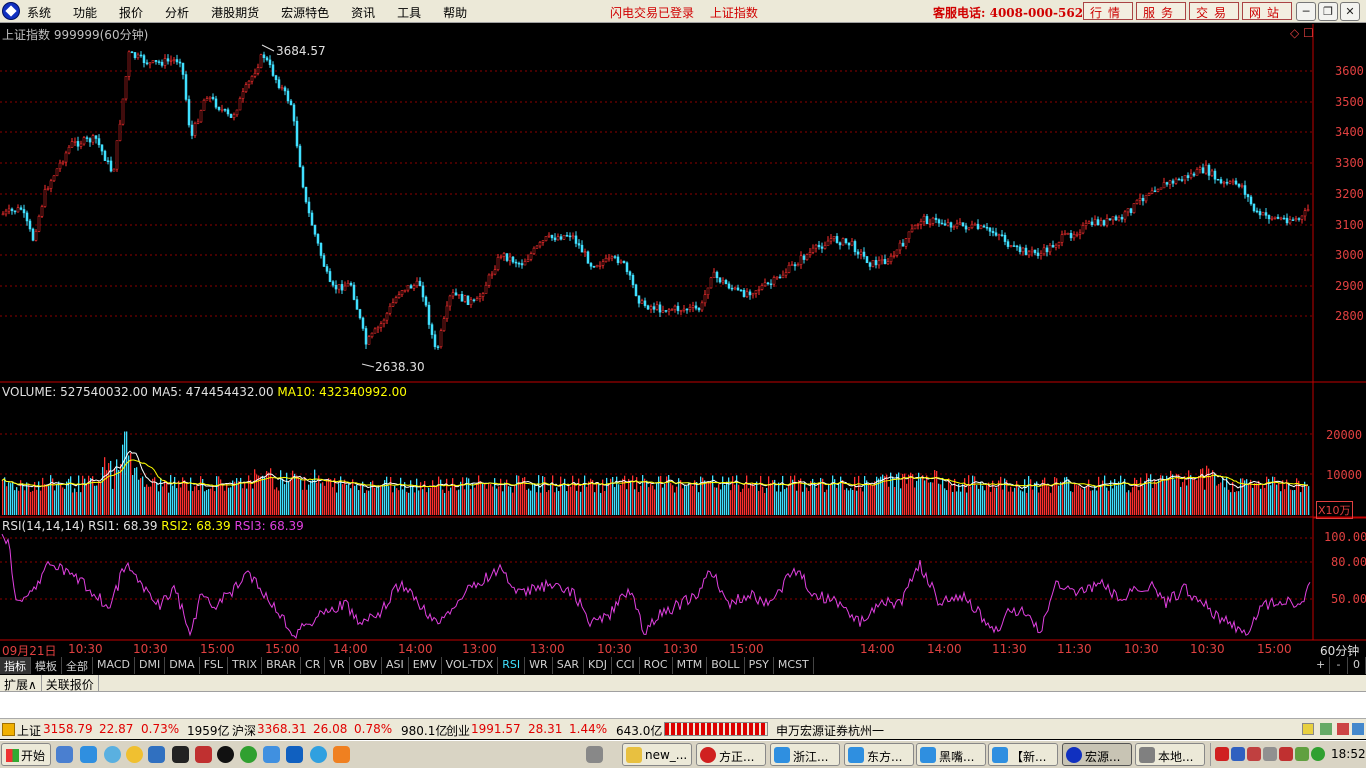 The width and height of the screenshot is (1366, 768). I want to click on lock-icon, so click(1308, 729).